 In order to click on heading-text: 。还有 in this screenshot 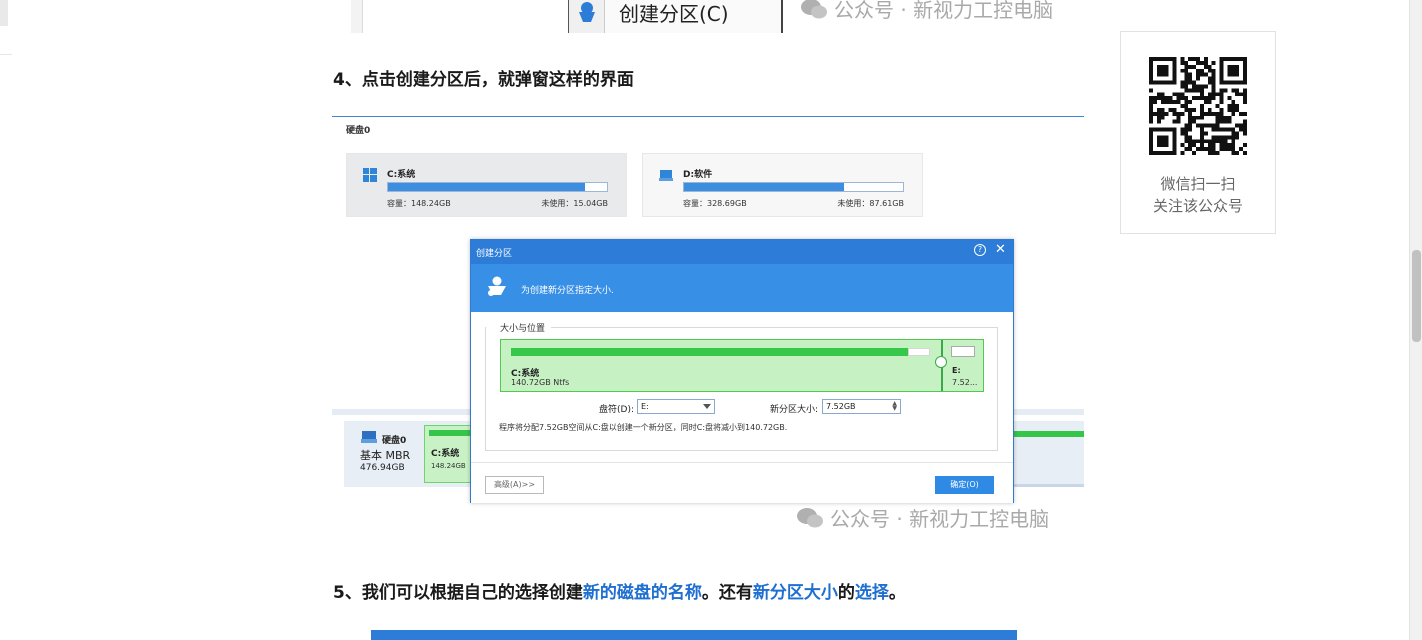, I will do `click(727, 593)`.